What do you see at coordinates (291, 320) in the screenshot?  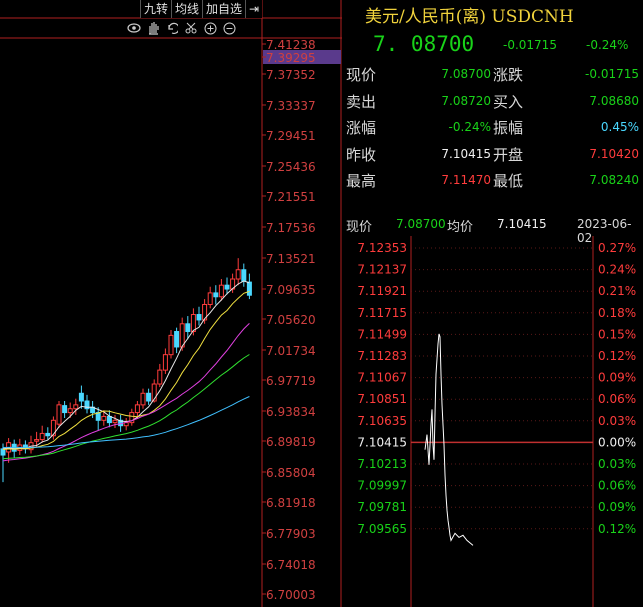 I see `axis-label: 7.05620` at bounding box center [291, 320].